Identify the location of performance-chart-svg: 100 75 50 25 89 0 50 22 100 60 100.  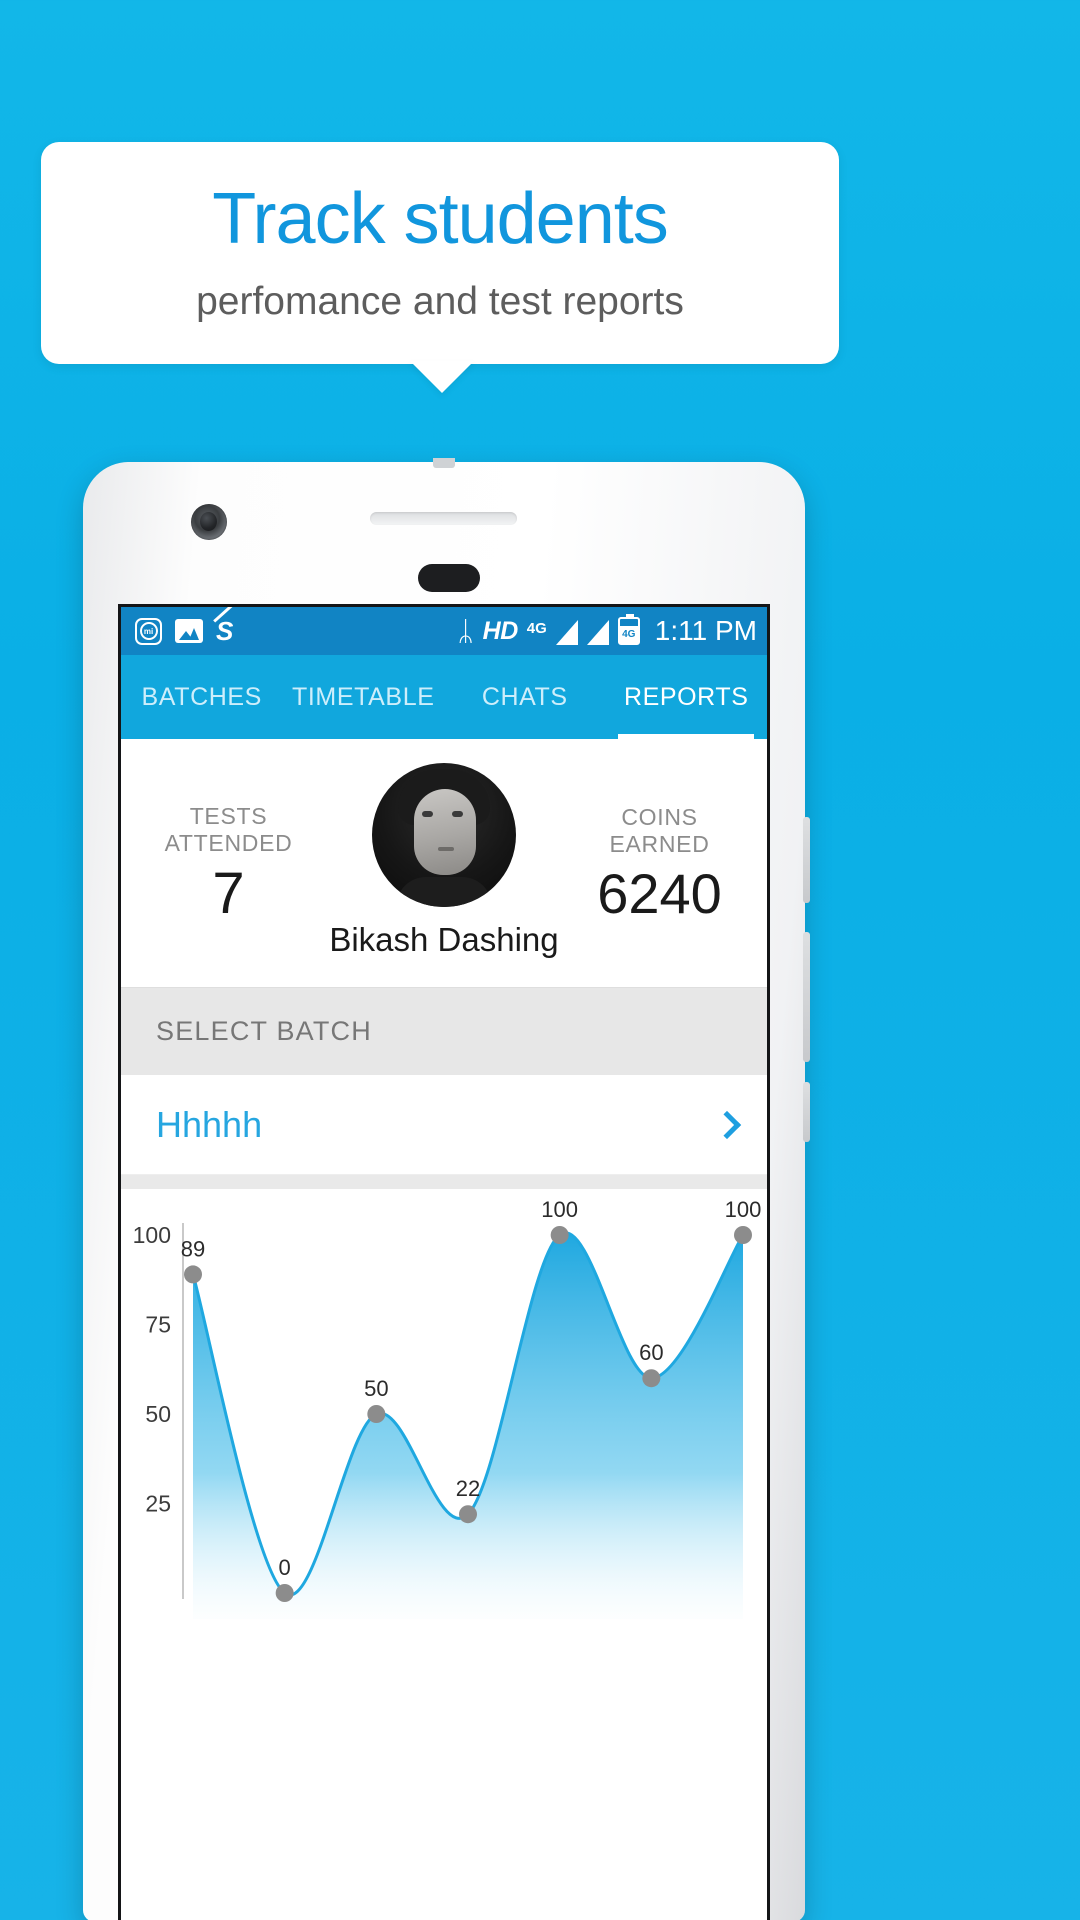
(447, 1408).